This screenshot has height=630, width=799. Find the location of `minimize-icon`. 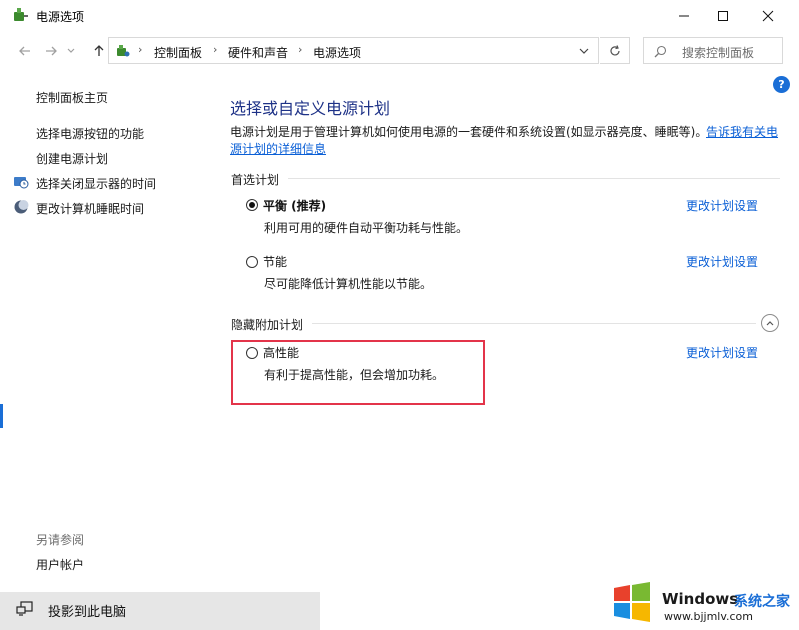

minimize-icon is located at coordinates (684, 16).